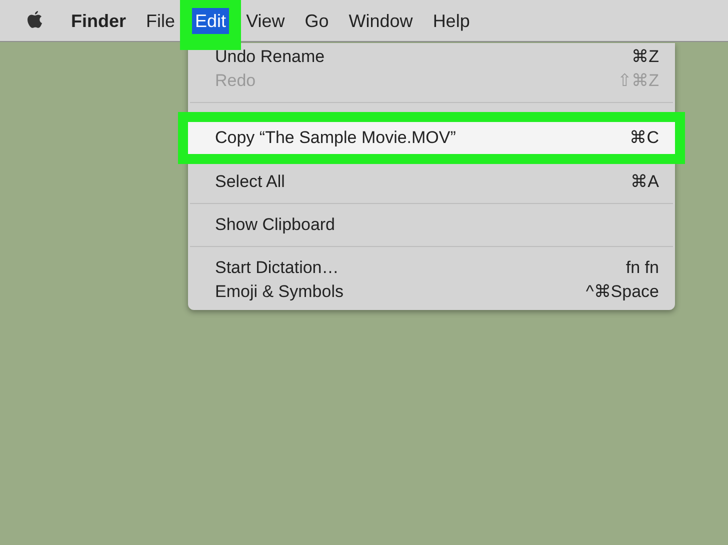 The width and height of the screenshot is (728, 545). Describe the element at coordinates (235, 81) in the screenshot. I see `menu-item-label: Redo` at that location.